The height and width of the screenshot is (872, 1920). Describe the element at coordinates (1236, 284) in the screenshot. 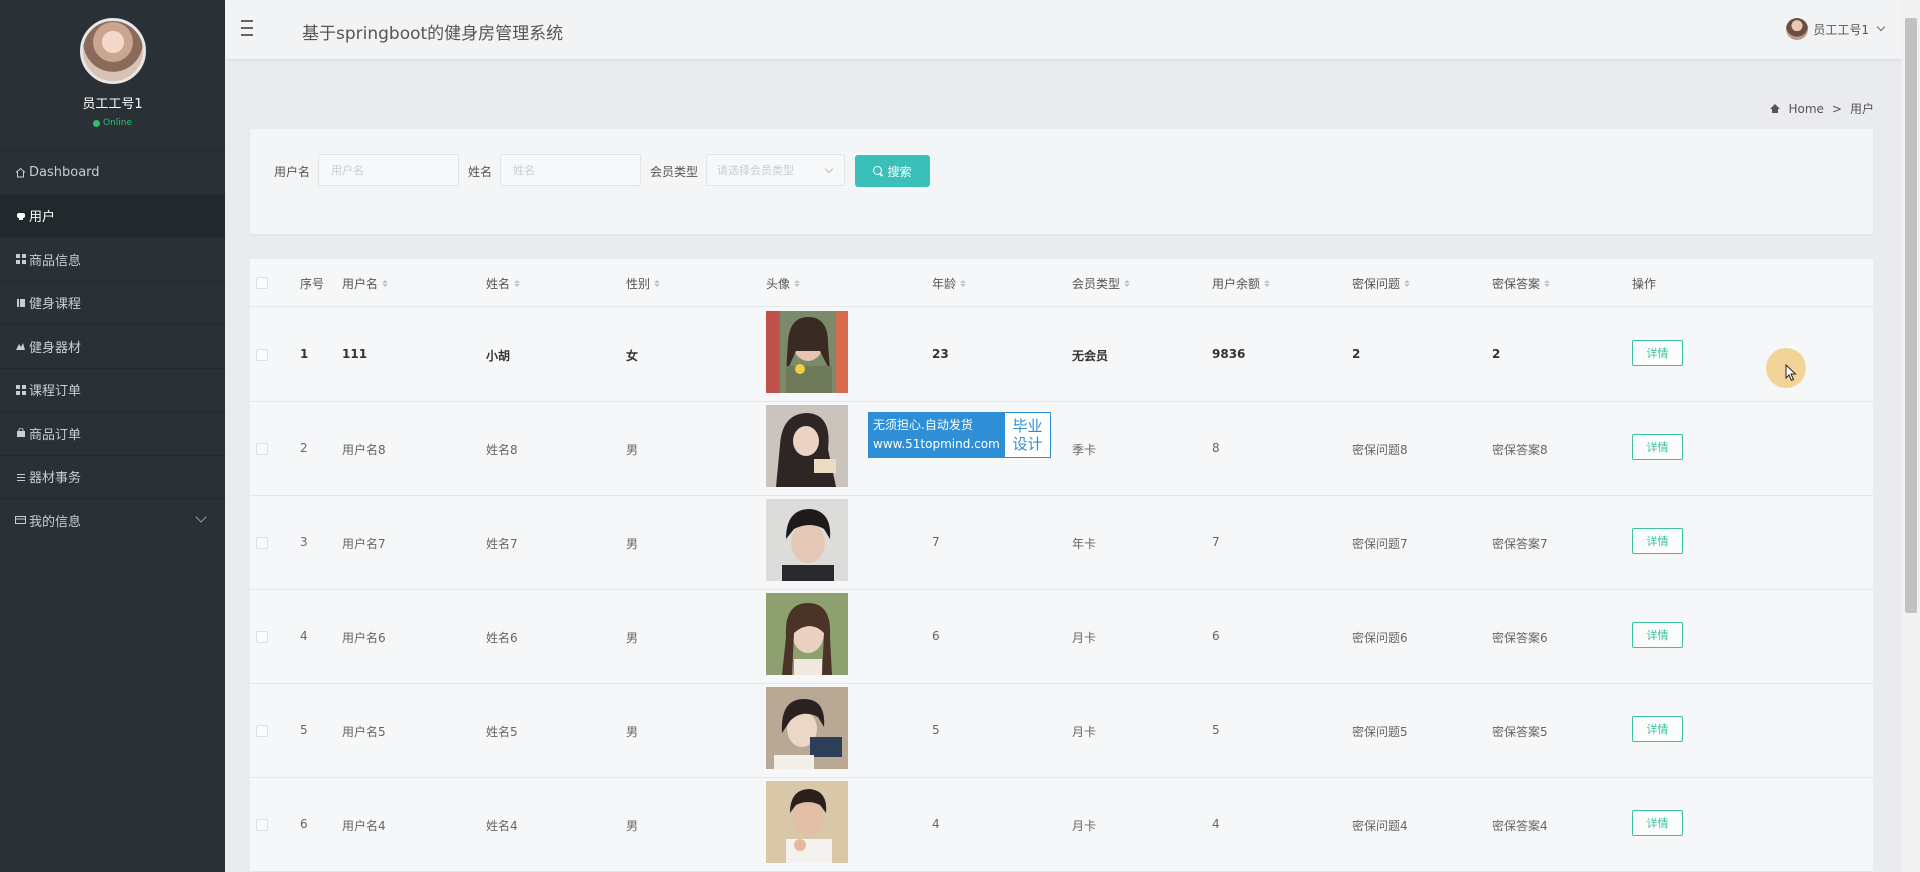

I see `col-balance-label: 用户余额` at that location.